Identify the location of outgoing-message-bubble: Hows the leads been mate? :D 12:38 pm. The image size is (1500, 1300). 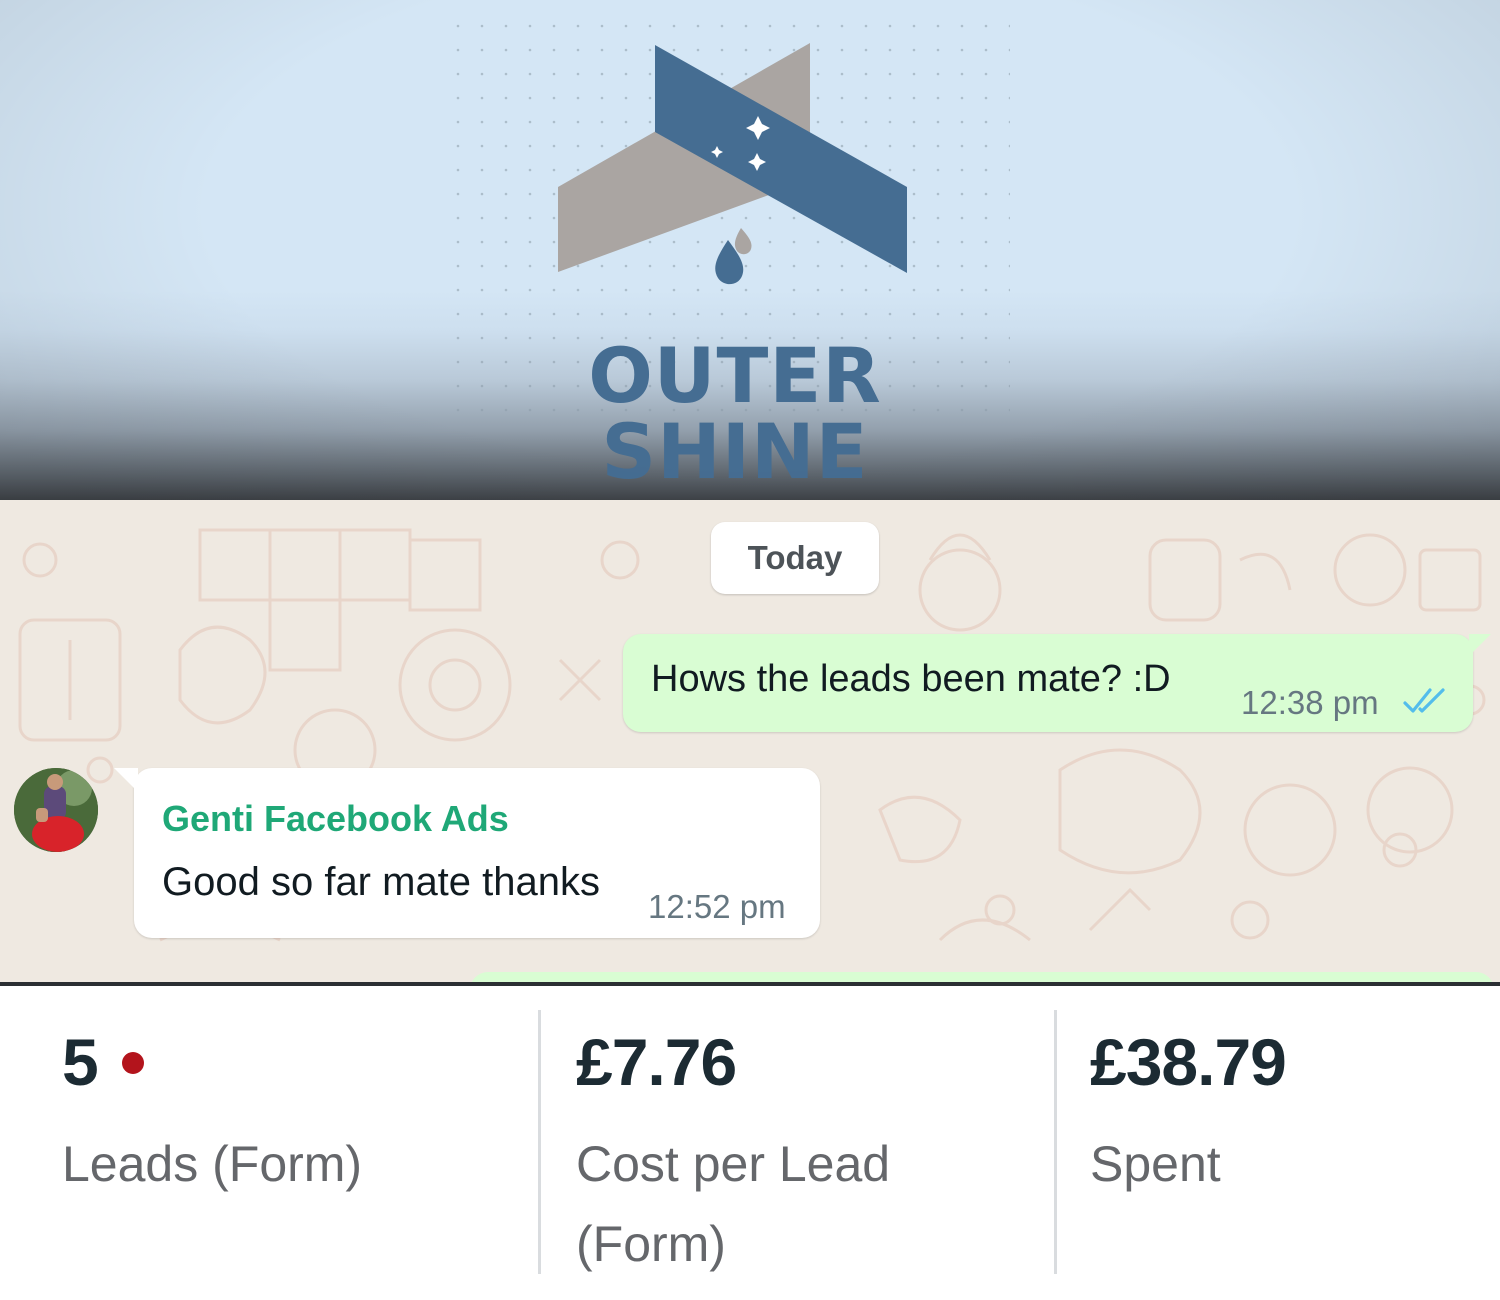
(1057, 683).